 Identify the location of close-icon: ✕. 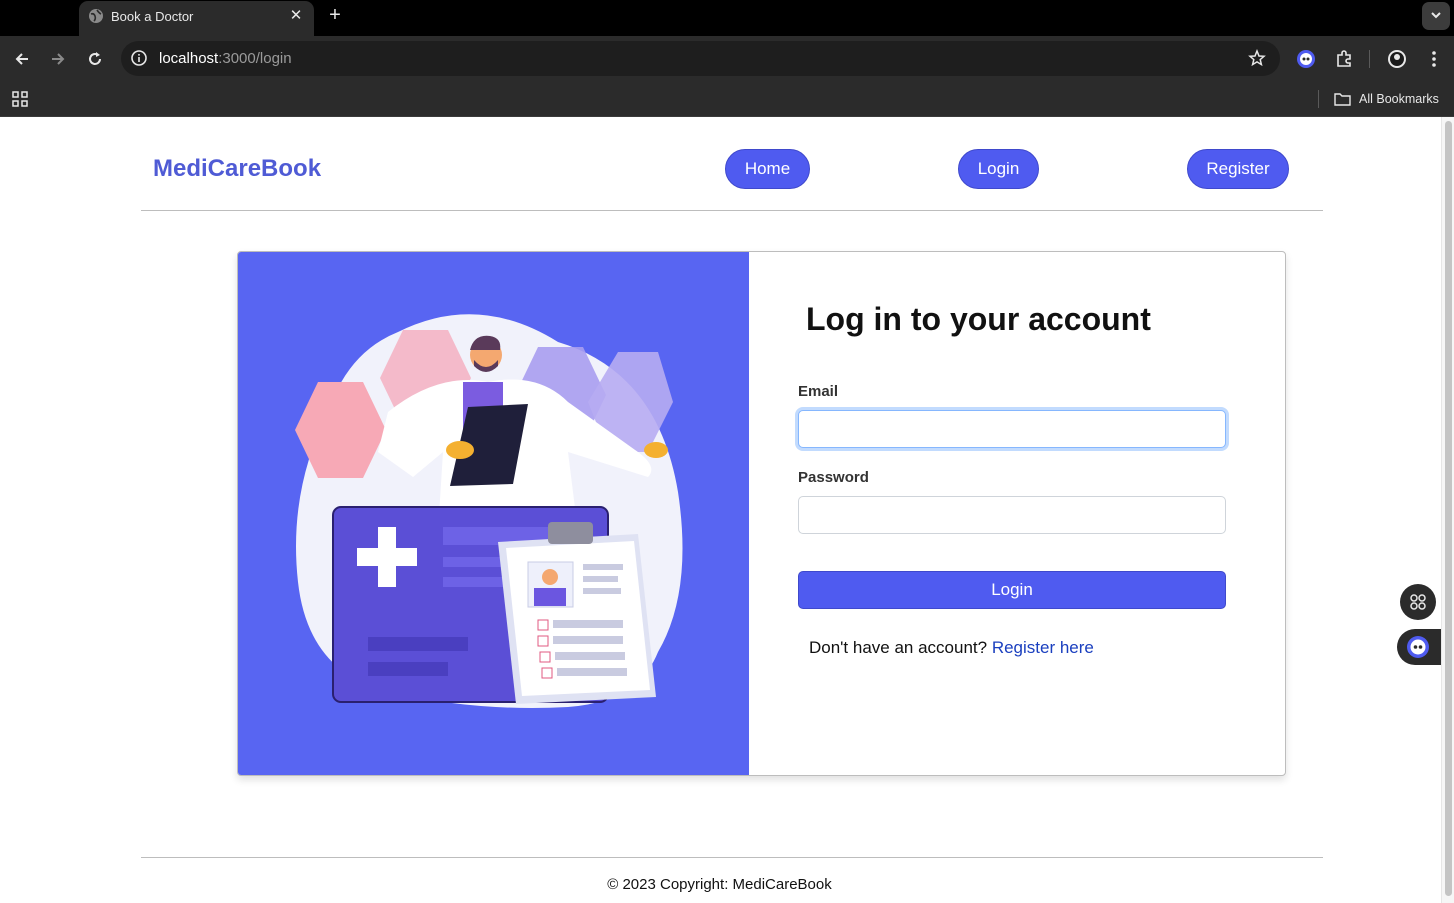
(296, 16).